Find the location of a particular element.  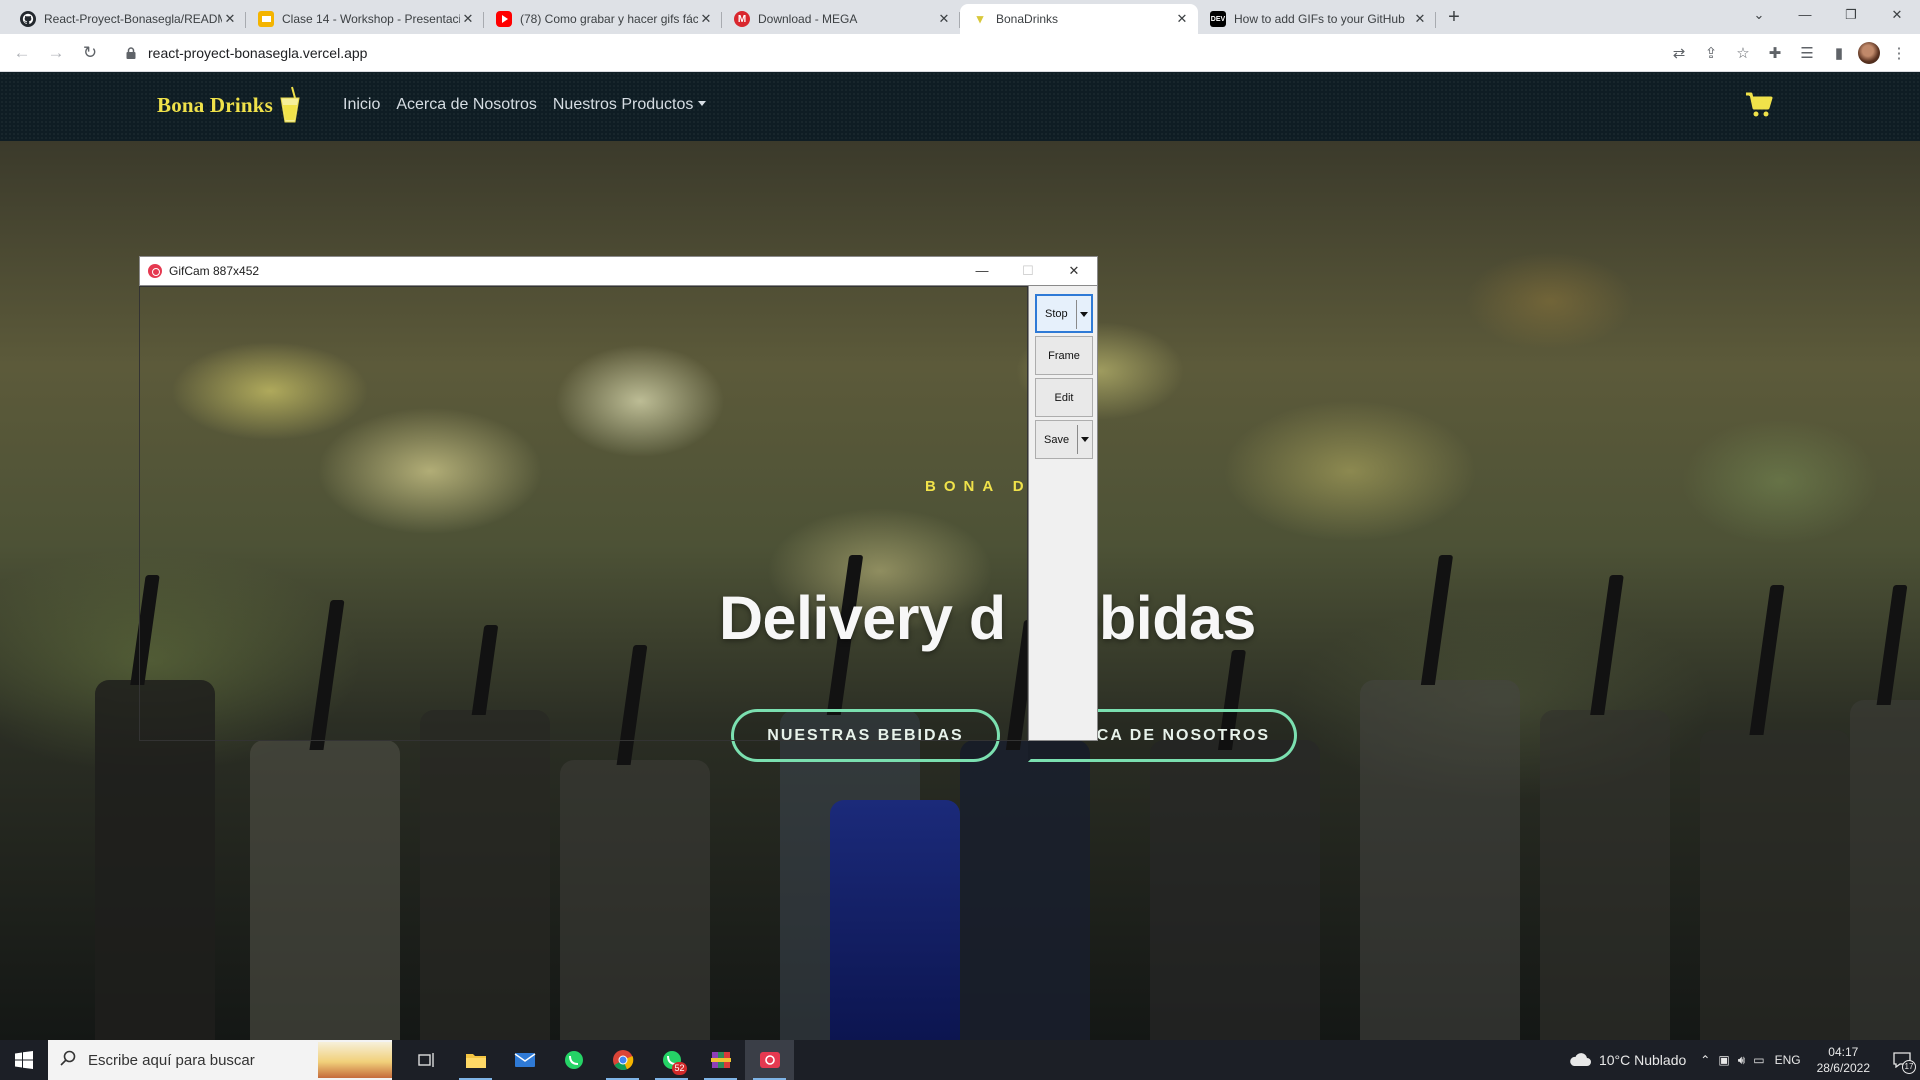

minimize-button: — is located at coordinates (1805, 15).